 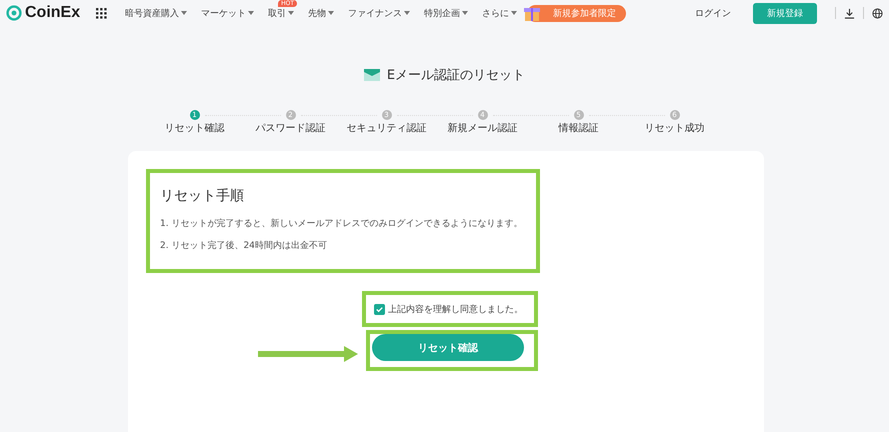 I want to click on nav-menu-item: 暗号資産購入, so click(x=156, y=13).